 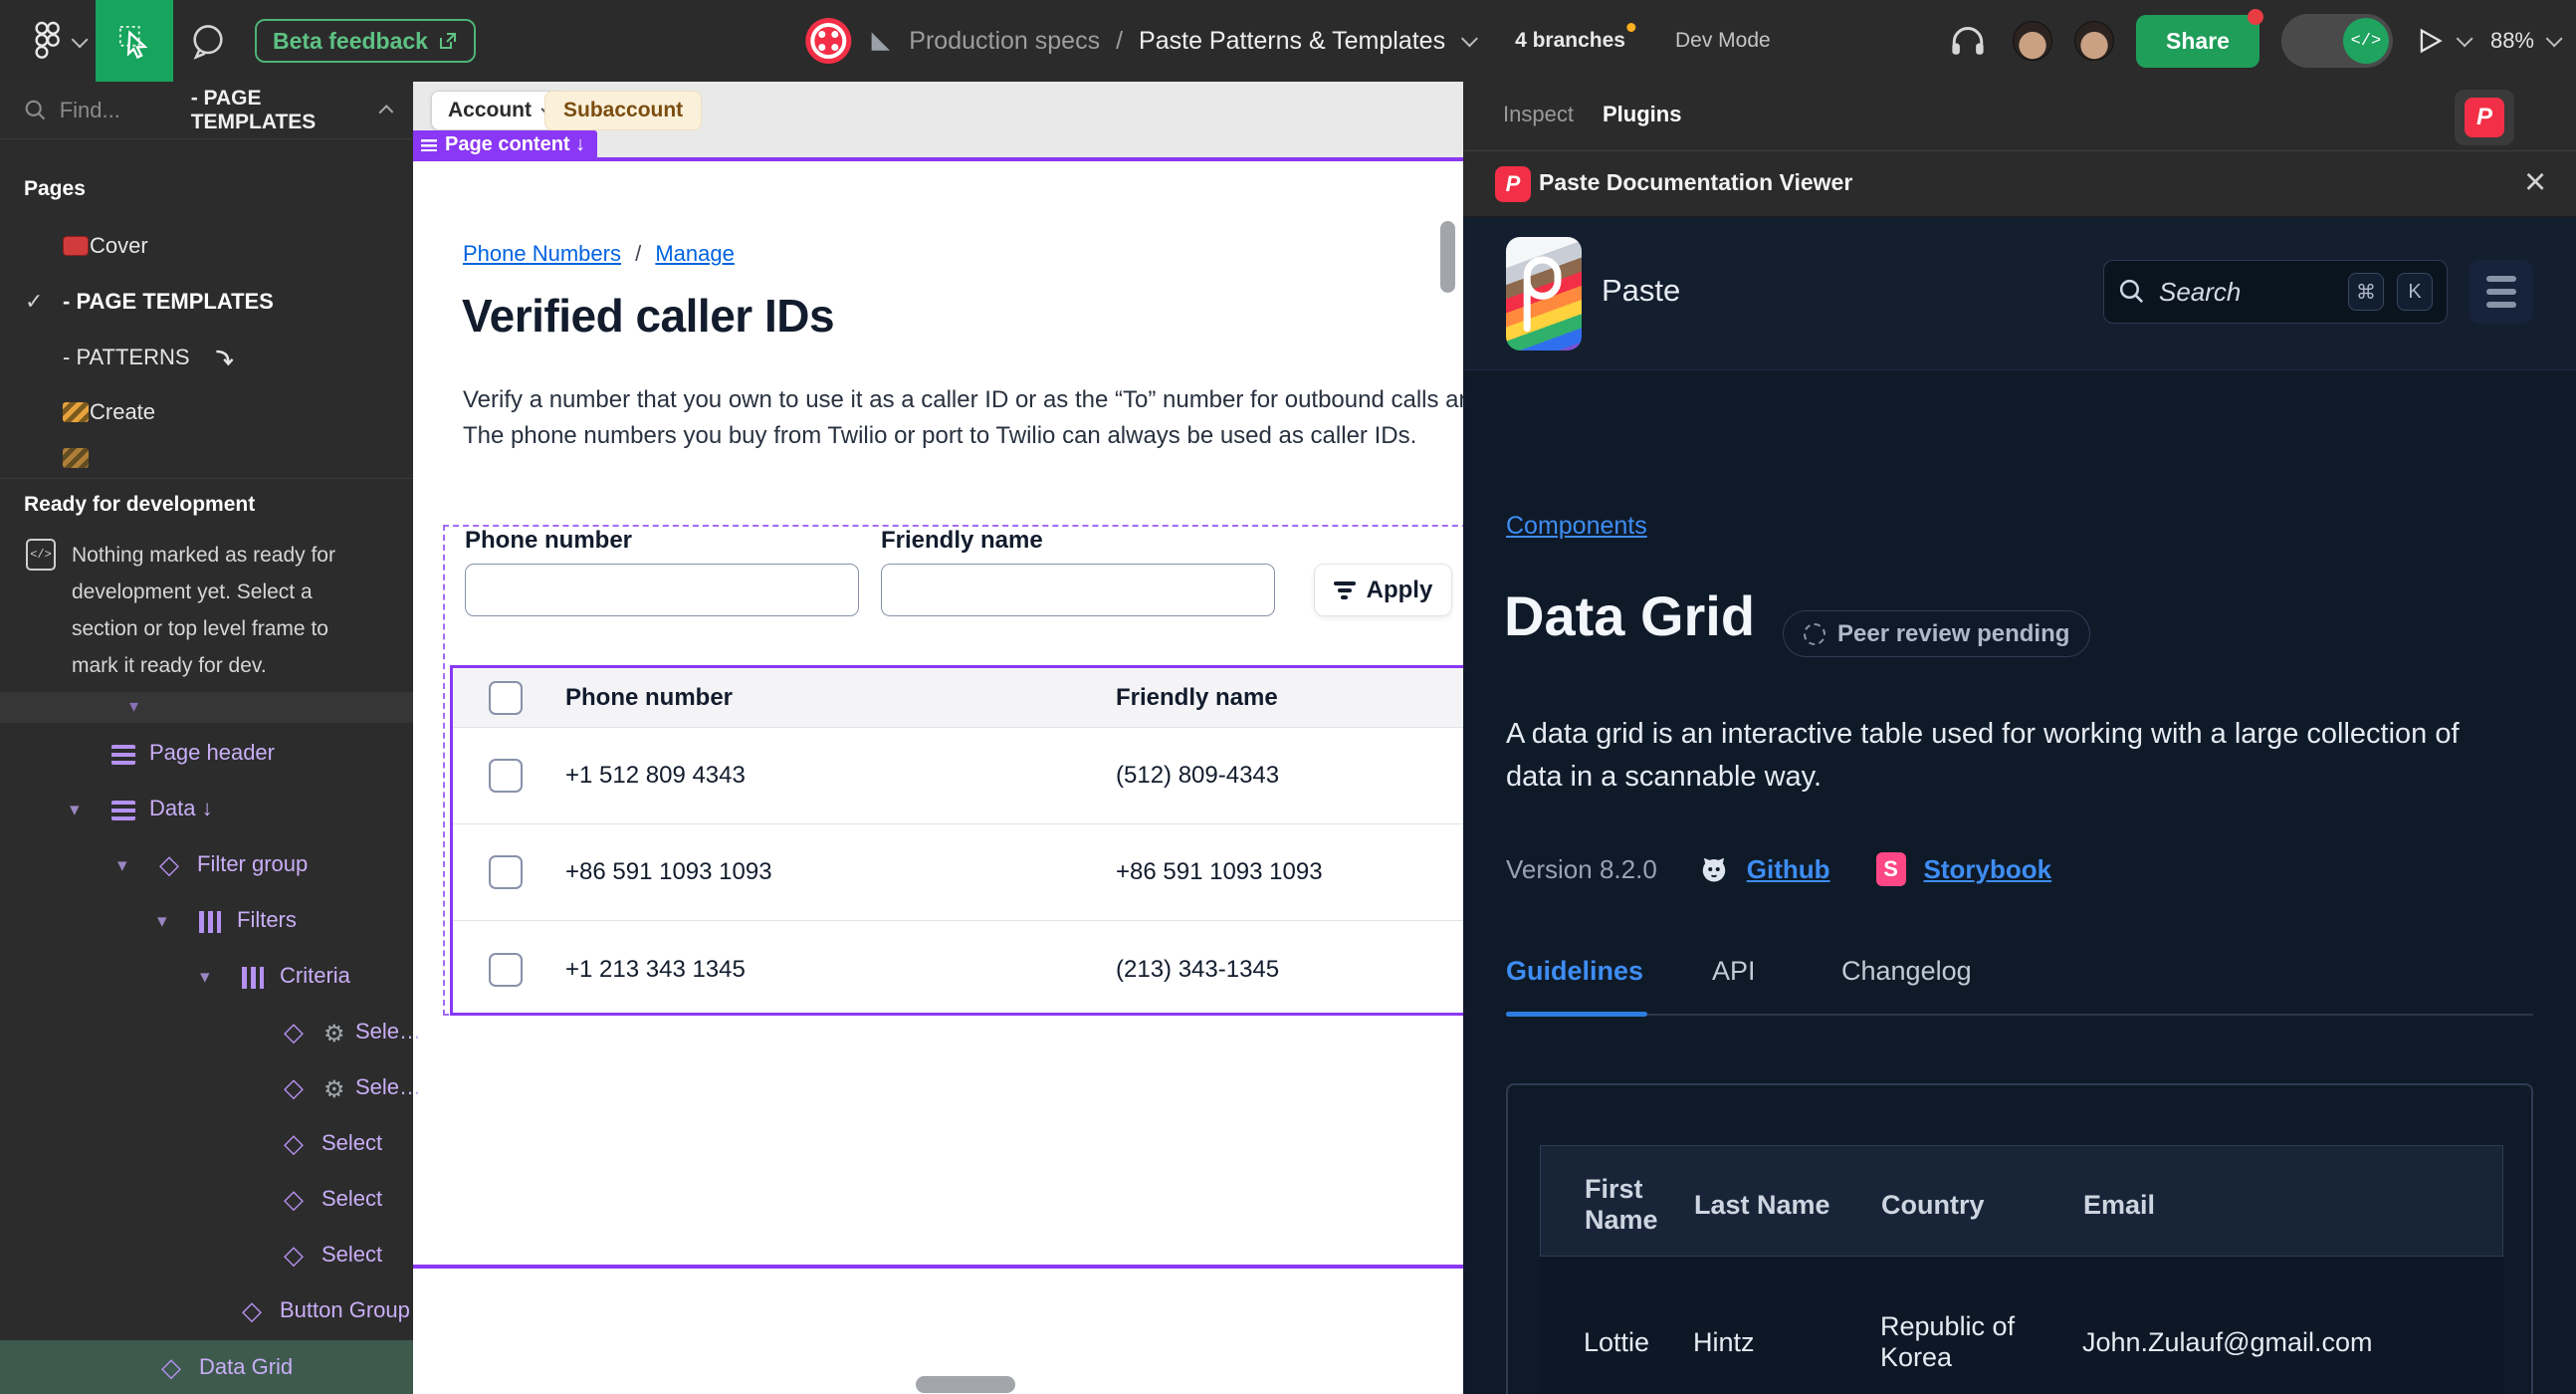 I want to click on grid-column-header: Email, so click(x=2292, y=1201).